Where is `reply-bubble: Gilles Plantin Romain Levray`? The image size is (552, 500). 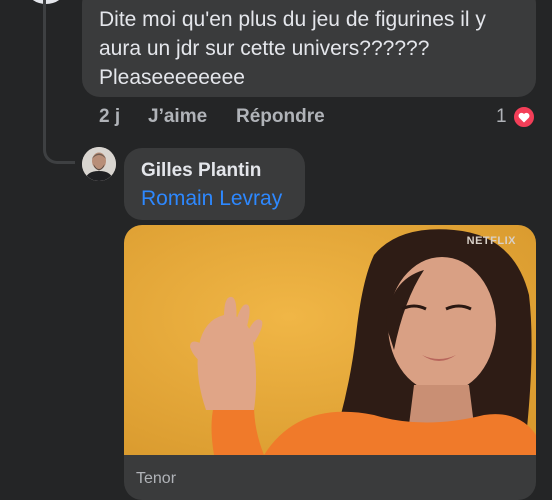 reply-bubble: Gilles Plantin Romain Levray is located at coordinates (214, 184).